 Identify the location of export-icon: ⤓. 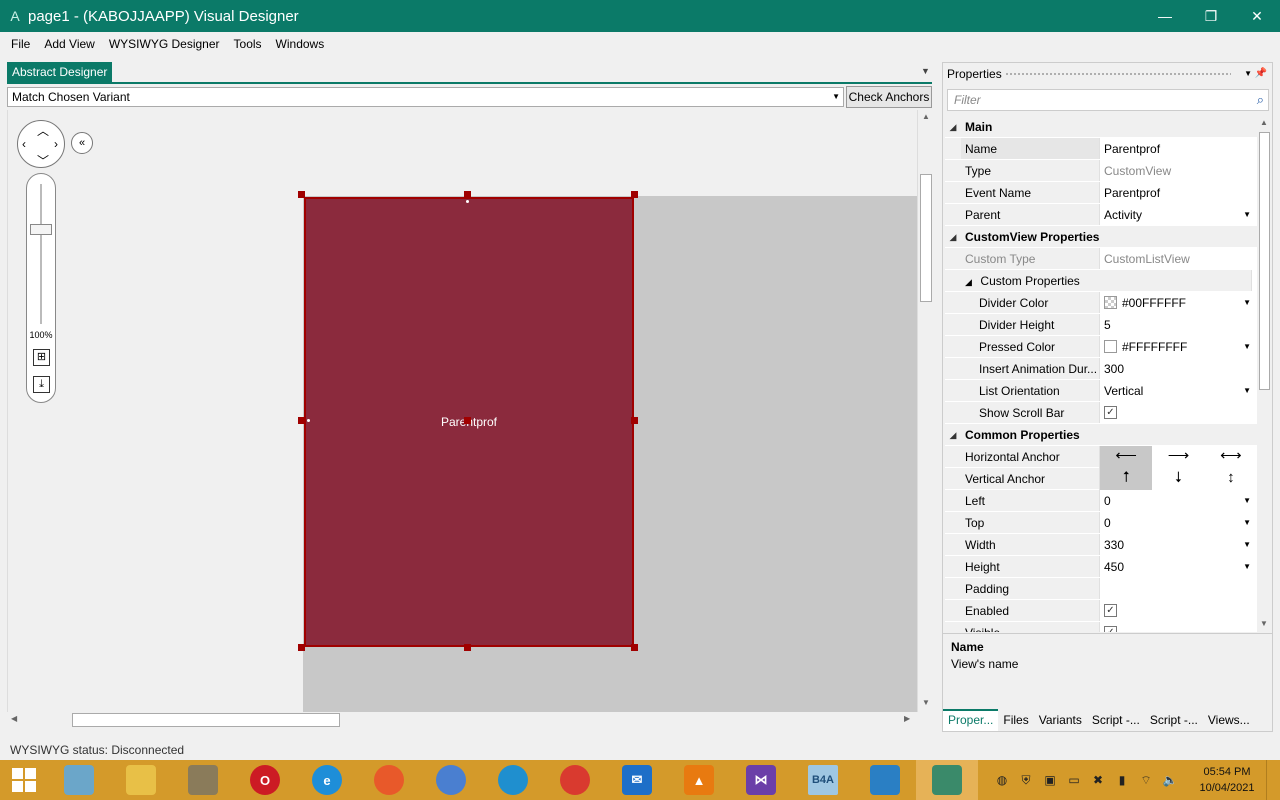
(41, 384).